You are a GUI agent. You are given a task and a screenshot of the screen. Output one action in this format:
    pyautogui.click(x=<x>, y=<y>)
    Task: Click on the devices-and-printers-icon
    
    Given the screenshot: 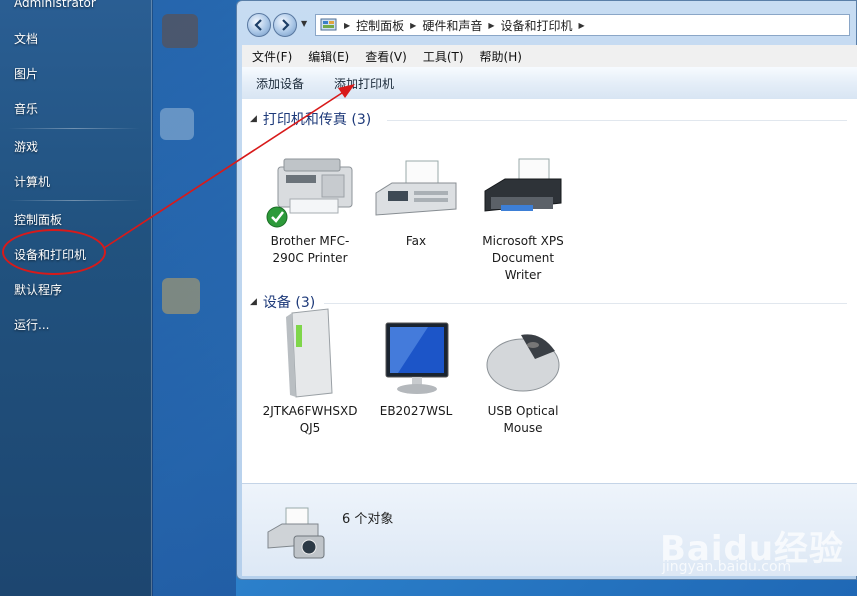 What is the action you would take?
    pyautogui.click(x=296, y=533)
    